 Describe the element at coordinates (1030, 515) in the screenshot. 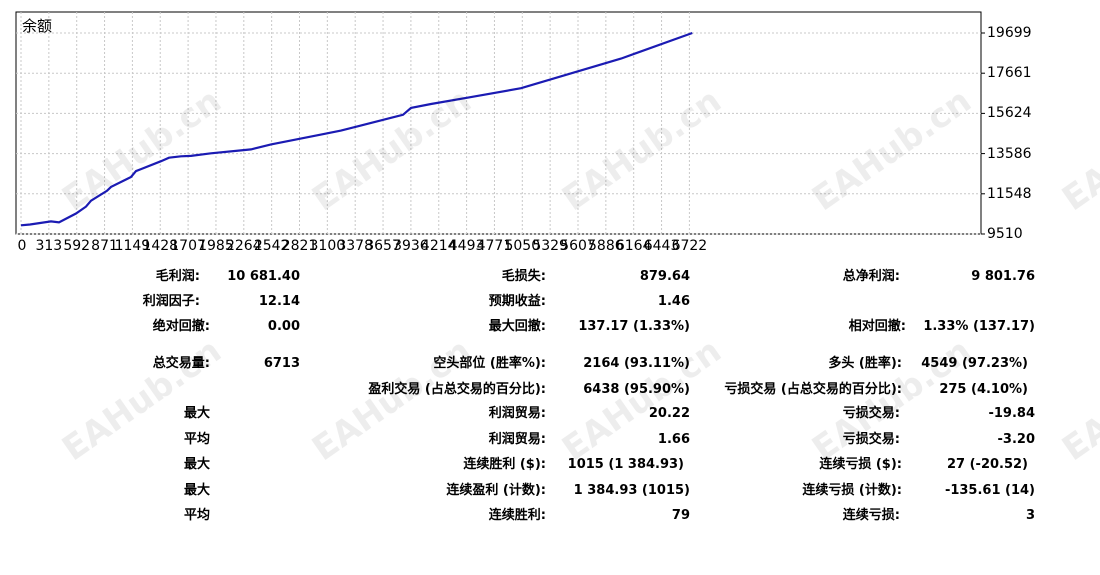

I see `stat-value: 3` at that location.